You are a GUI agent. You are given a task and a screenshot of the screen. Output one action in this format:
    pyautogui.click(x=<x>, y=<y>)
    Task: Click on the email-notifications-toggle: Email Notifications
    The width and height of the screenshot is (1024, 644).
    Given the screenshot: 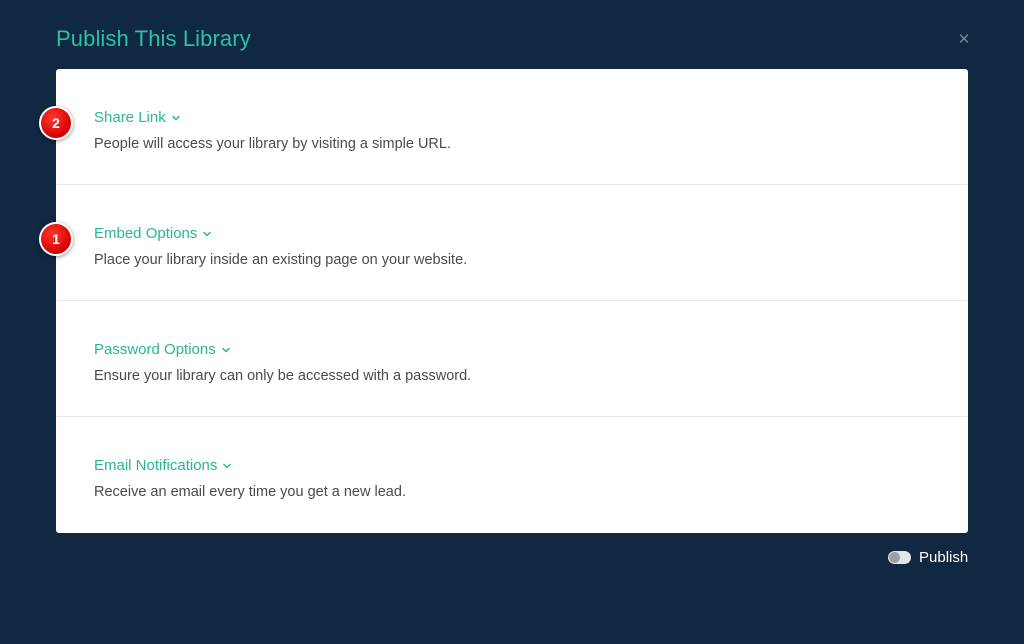 What is the action you would take?
    pyautogui.click(x=163, y=465)
    